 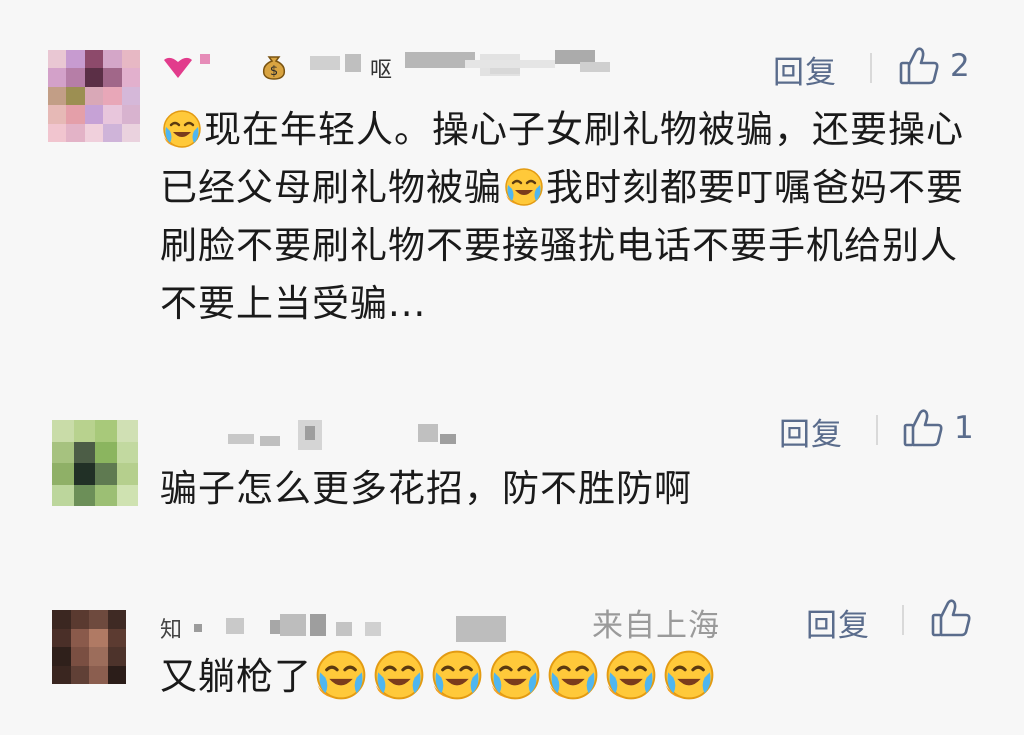 I want to click on comment-text: 骗子怎么更多花招，防不胜防啊, so click(x=426, y=488).